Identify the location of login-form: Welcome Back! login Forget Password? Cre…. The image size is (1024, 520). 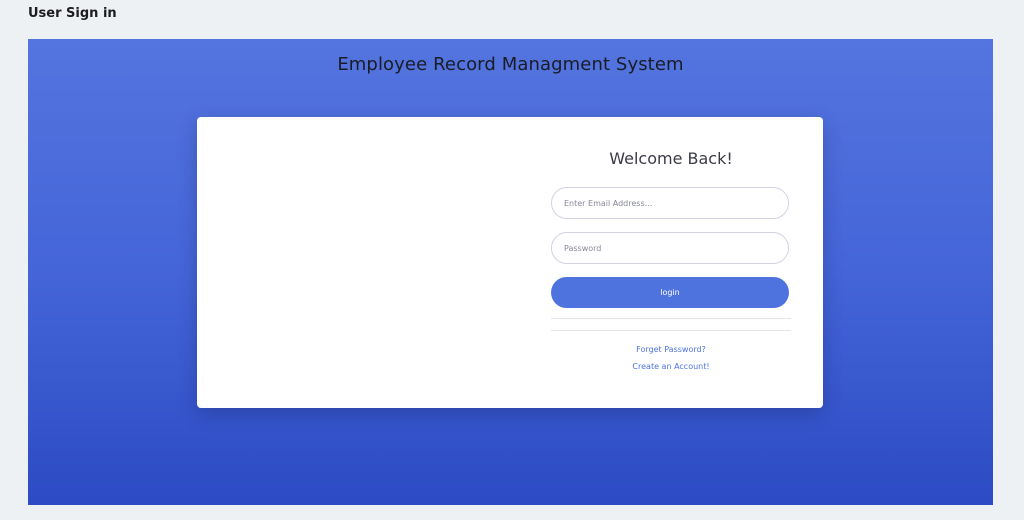
(671, 262).